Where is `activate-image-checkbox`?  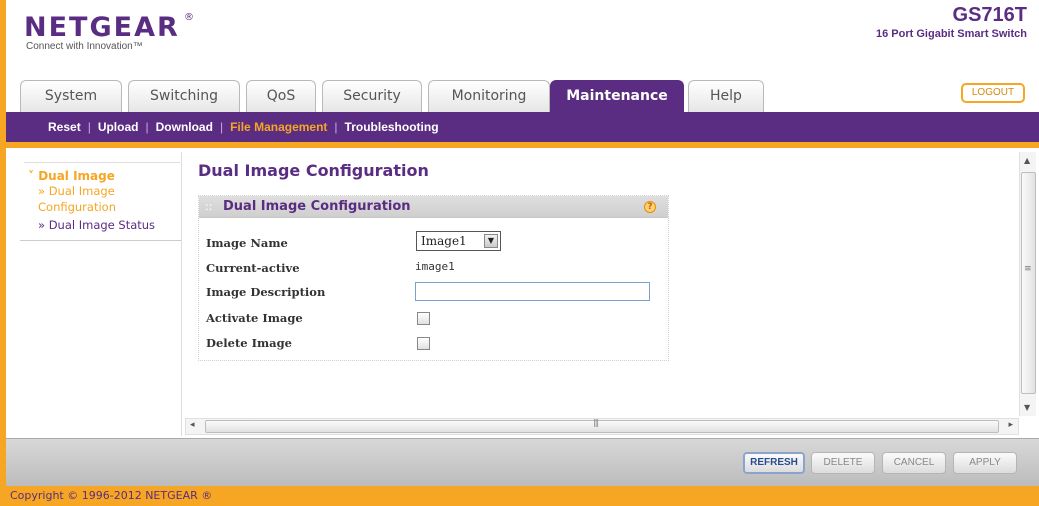
activate-image-checkbox is located at coordinates (423, 318).